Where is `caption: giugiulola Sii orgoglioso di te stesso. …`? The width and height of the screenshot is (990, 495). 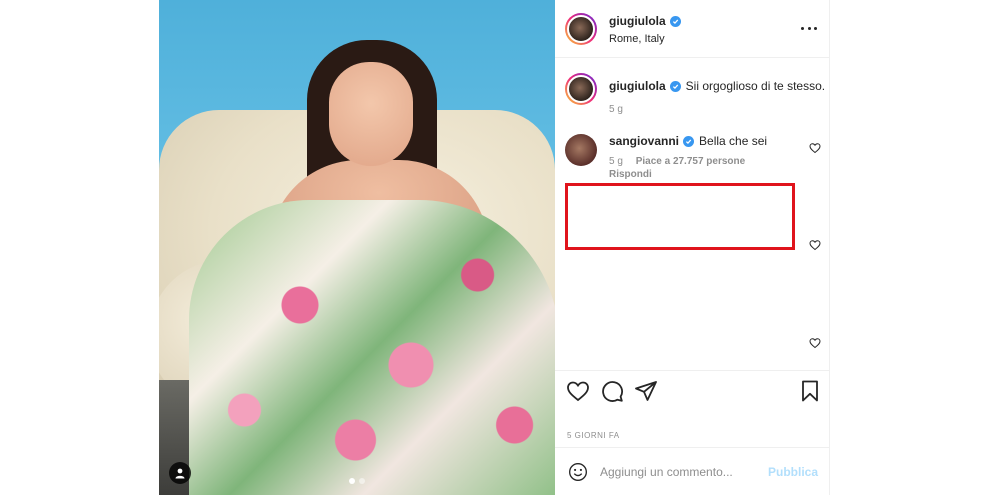 caption: giugiulola Sii orgoglioso di te stesso. … is located at coordinates (695, 94).